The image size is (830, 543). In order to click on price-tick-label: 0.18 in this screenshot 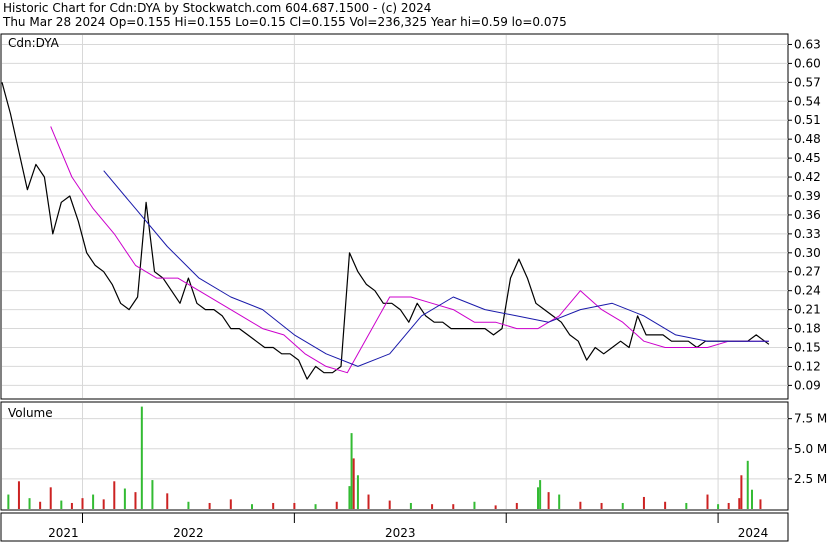, I will do `click(807, 329)`.